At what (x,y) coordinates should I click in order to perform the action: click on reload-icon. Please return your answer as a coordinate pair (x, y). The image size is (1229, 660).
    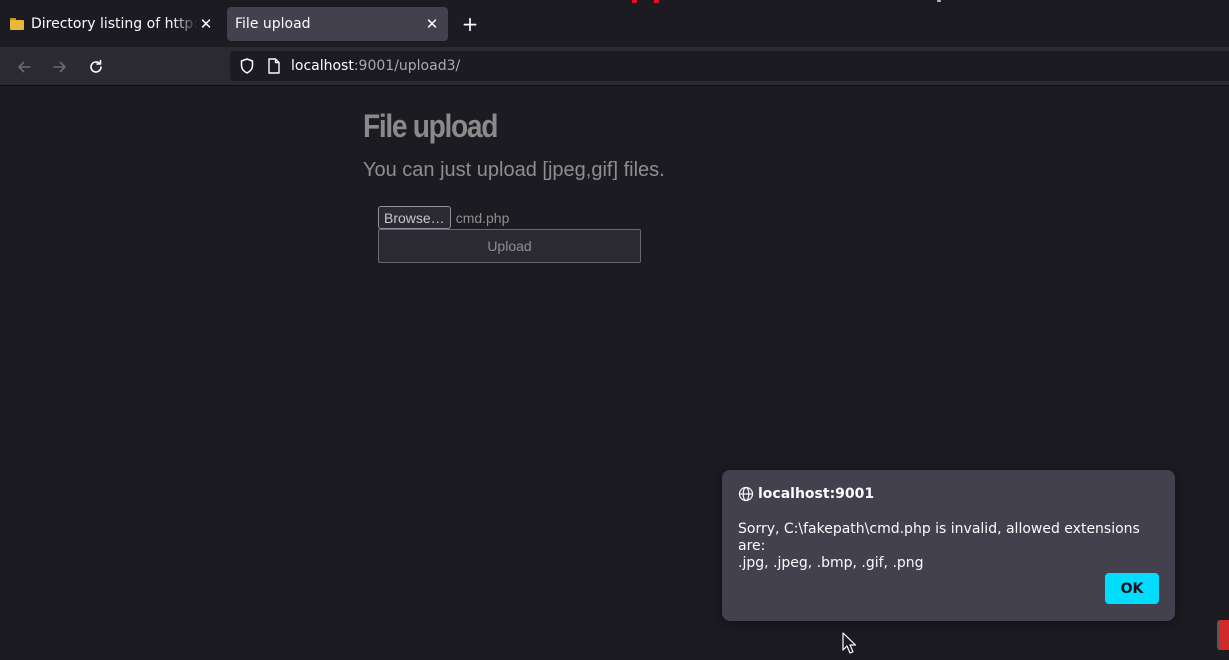
    Looking at the image, I should click on (96, 66).